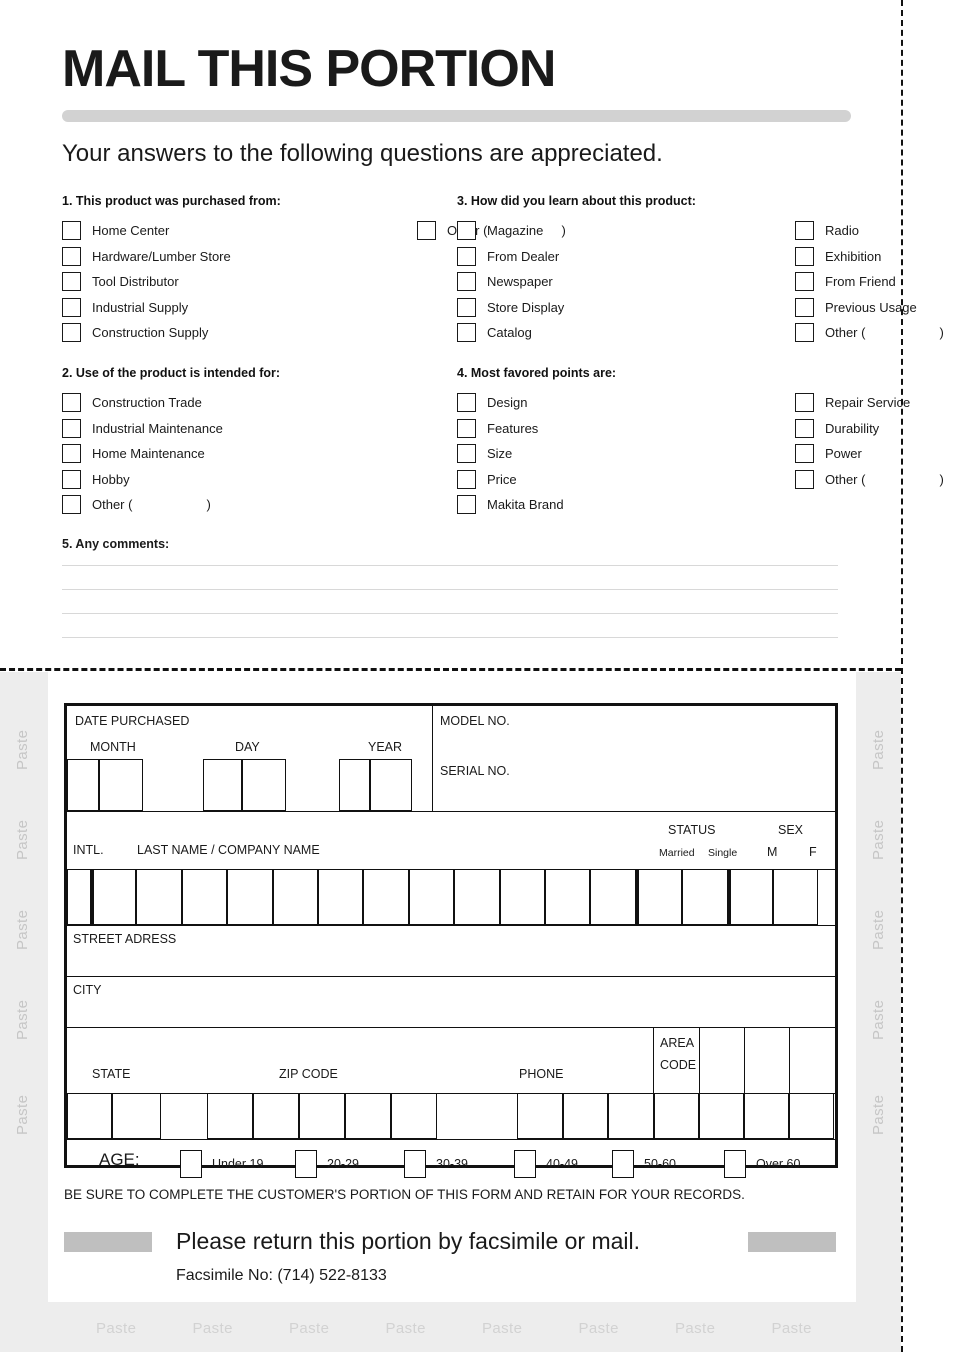 Image resolution: width=954 pixels, height=1352 pixels. I want to click on option-row: Price, so click(552, 480).